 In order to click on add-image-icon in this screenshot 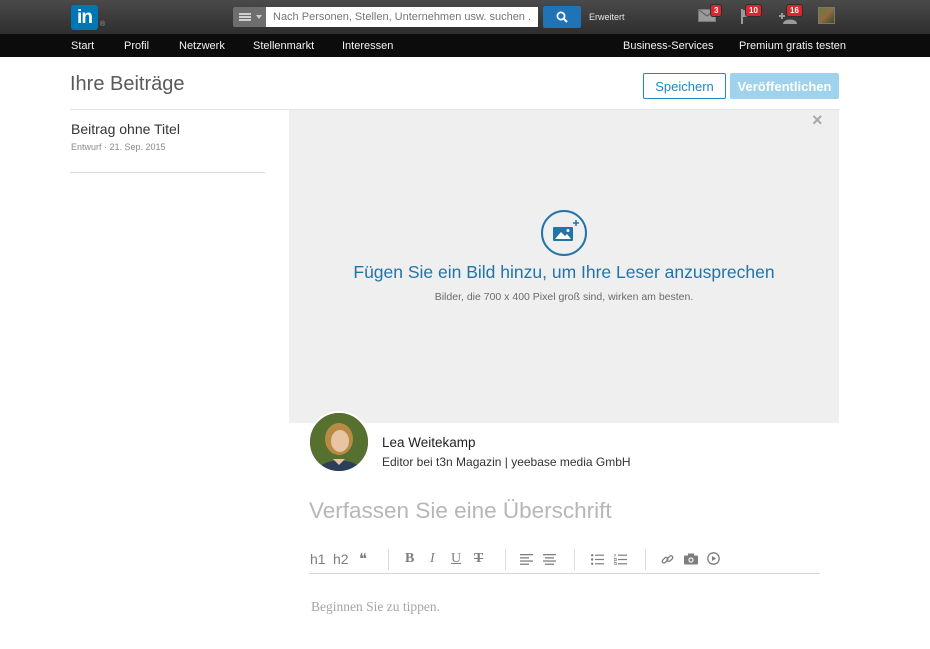, I will do `click(564, 233)`.